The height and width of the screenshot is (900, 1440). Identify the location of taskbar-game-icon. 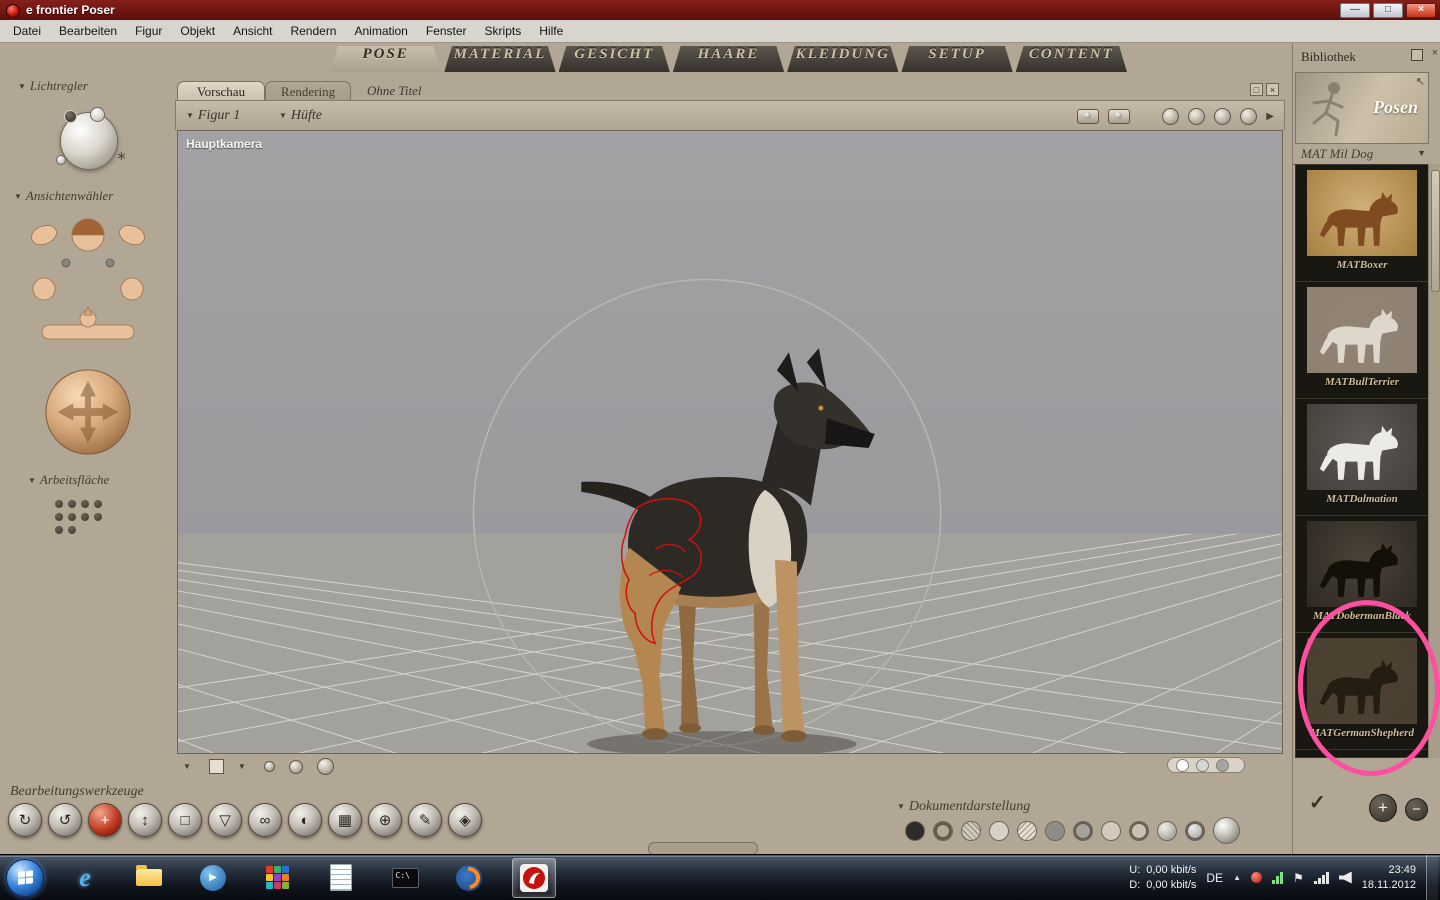
(277, 878).